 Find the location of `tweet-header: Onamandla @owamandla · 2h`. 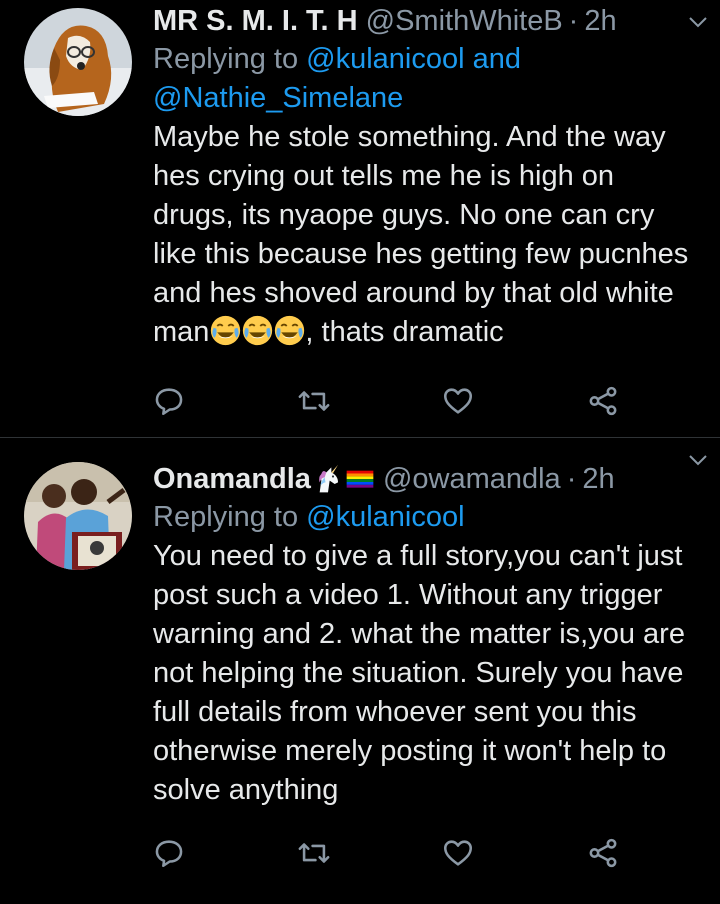

tweet-header: Onamandla @owamandla · 2h is located at coordinates (426, 479).